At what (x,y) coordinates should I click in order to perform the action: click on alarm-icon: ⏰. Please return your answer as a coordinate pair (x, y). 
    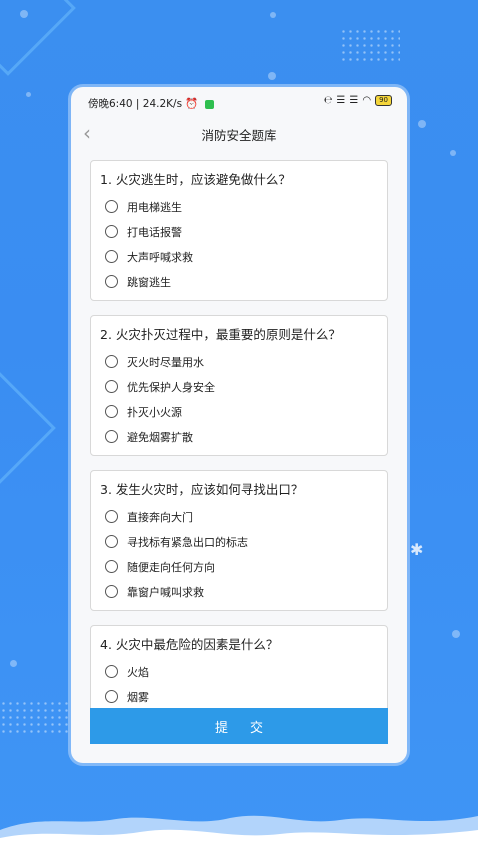
    Looking at the image, I should click on (192, 104).